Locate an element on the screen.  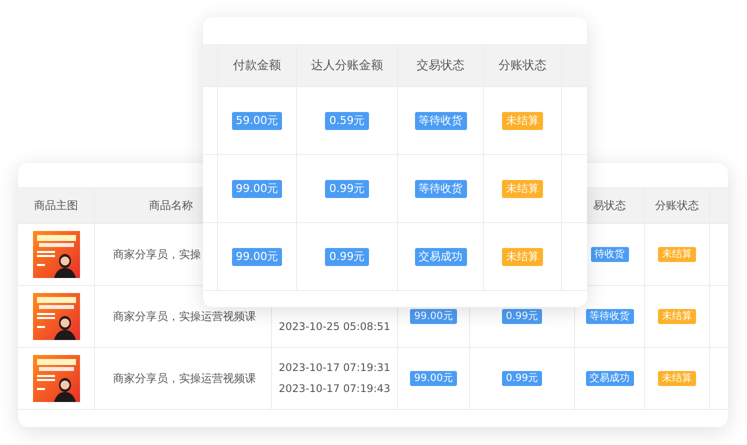
order-time: 2023-10-17 07:19:43 is located at coordinates (334, 389).